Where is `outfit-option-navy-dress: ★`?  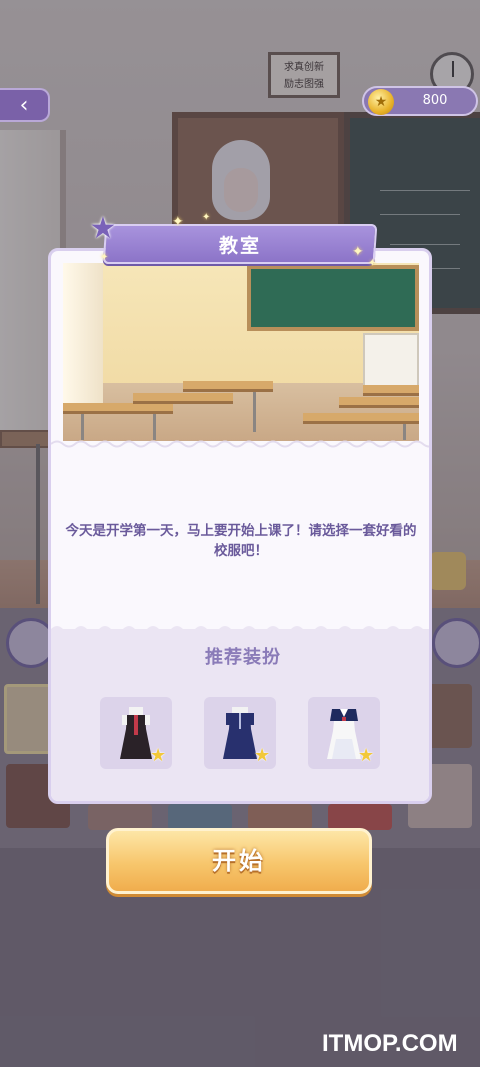 outfit-option-navy-dress: ★ is located at coordinates (240, 733).